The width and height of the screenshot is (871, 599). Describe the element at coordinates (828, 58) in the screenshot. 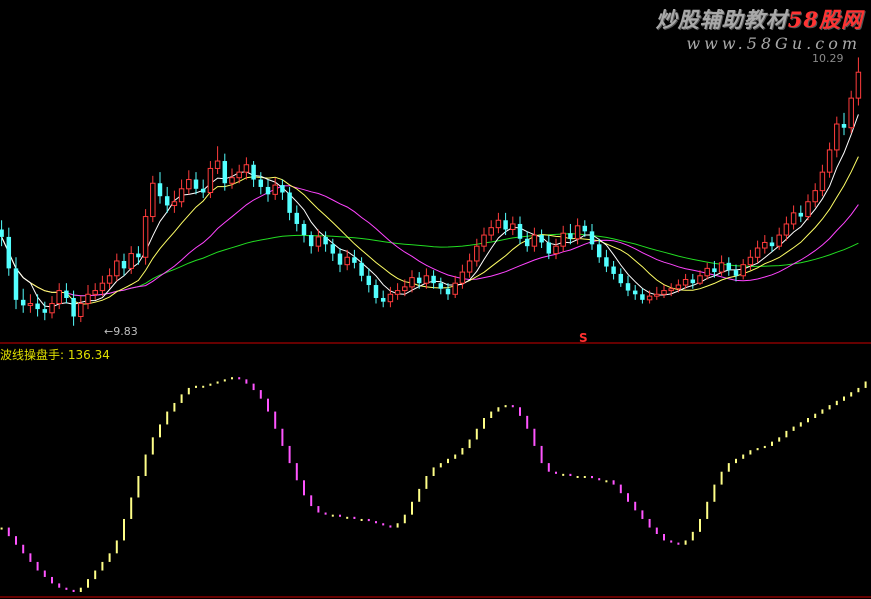

I see `high-price-label: 10.29` at that location.